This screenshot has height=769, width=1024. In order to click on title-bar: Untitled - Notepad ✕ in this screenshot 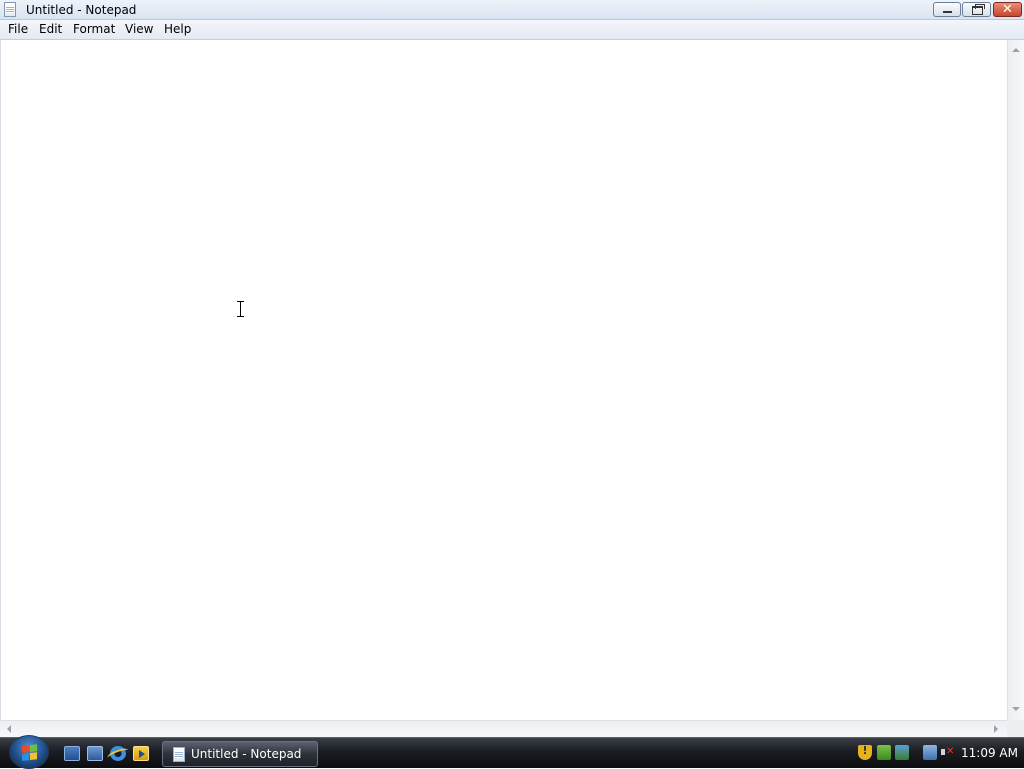, I will do `click(512, 10)`.